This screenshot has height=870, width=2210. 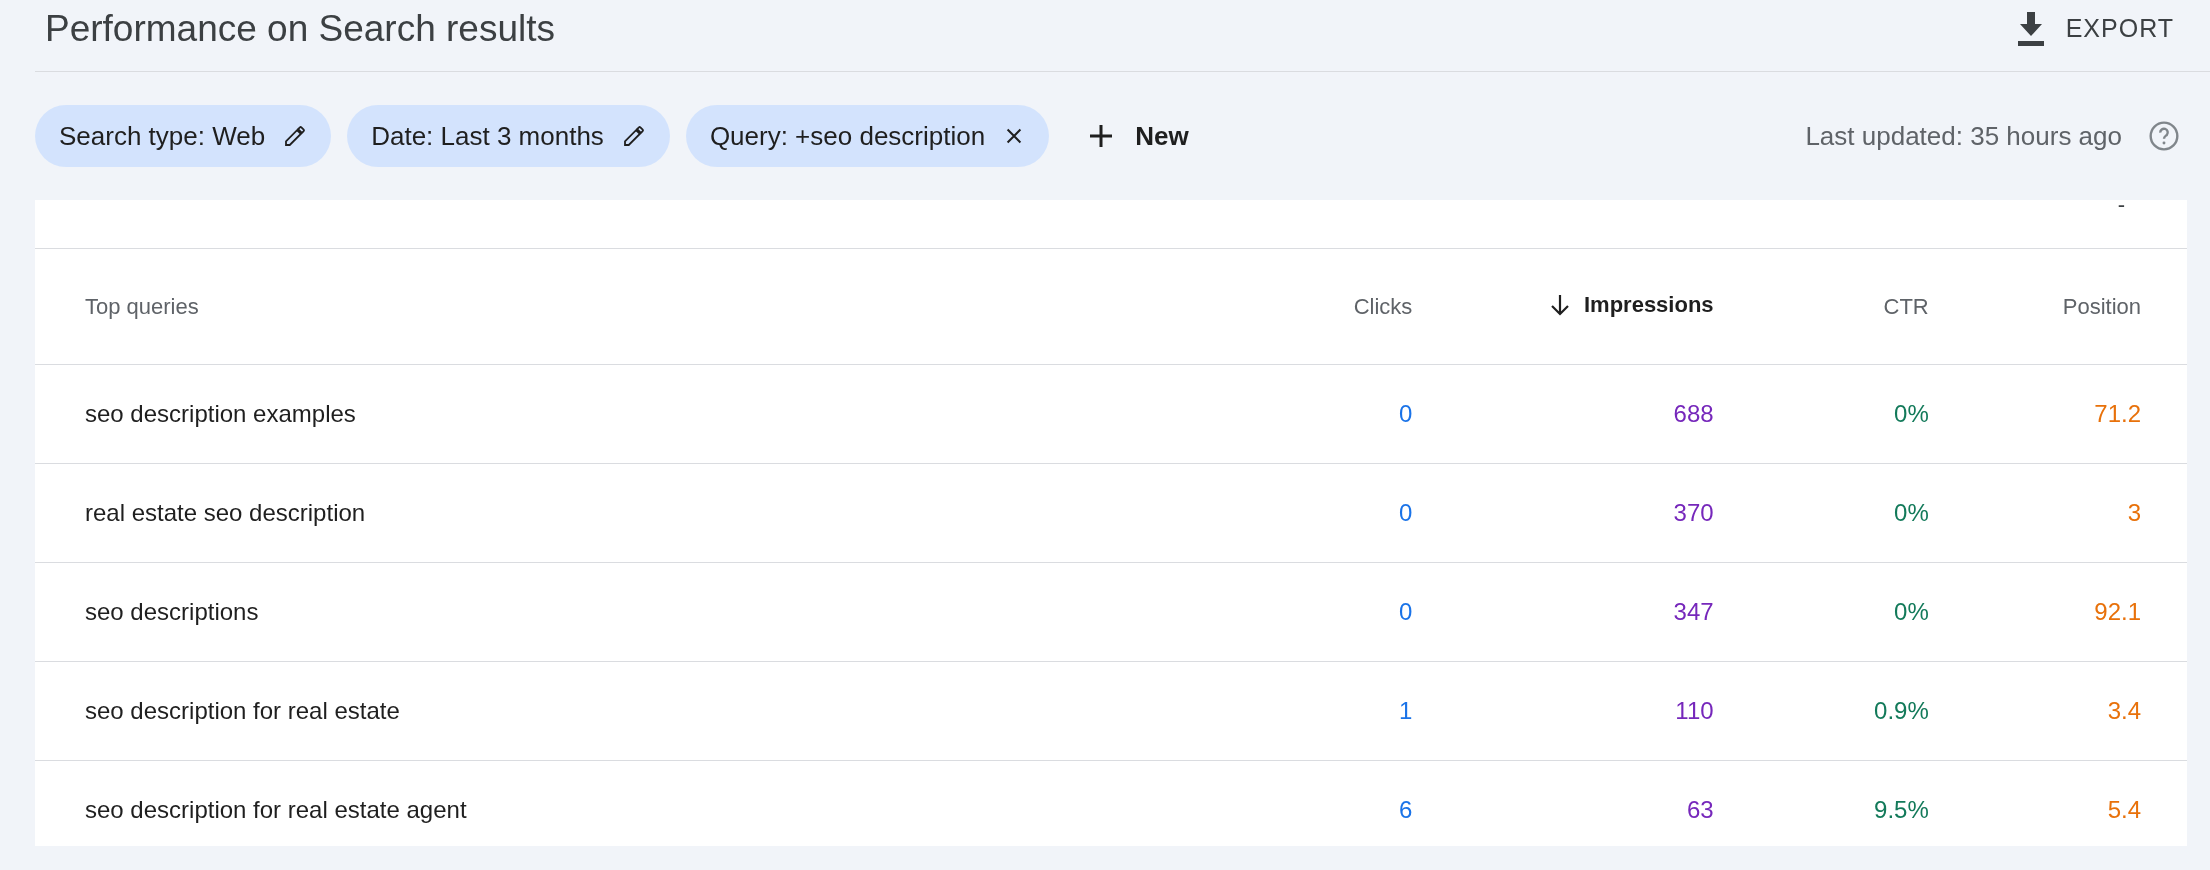 What do you see at coordinates (2030, 28) in the screenshot?
I see `download-icon` at bounding box center [2030, 28].